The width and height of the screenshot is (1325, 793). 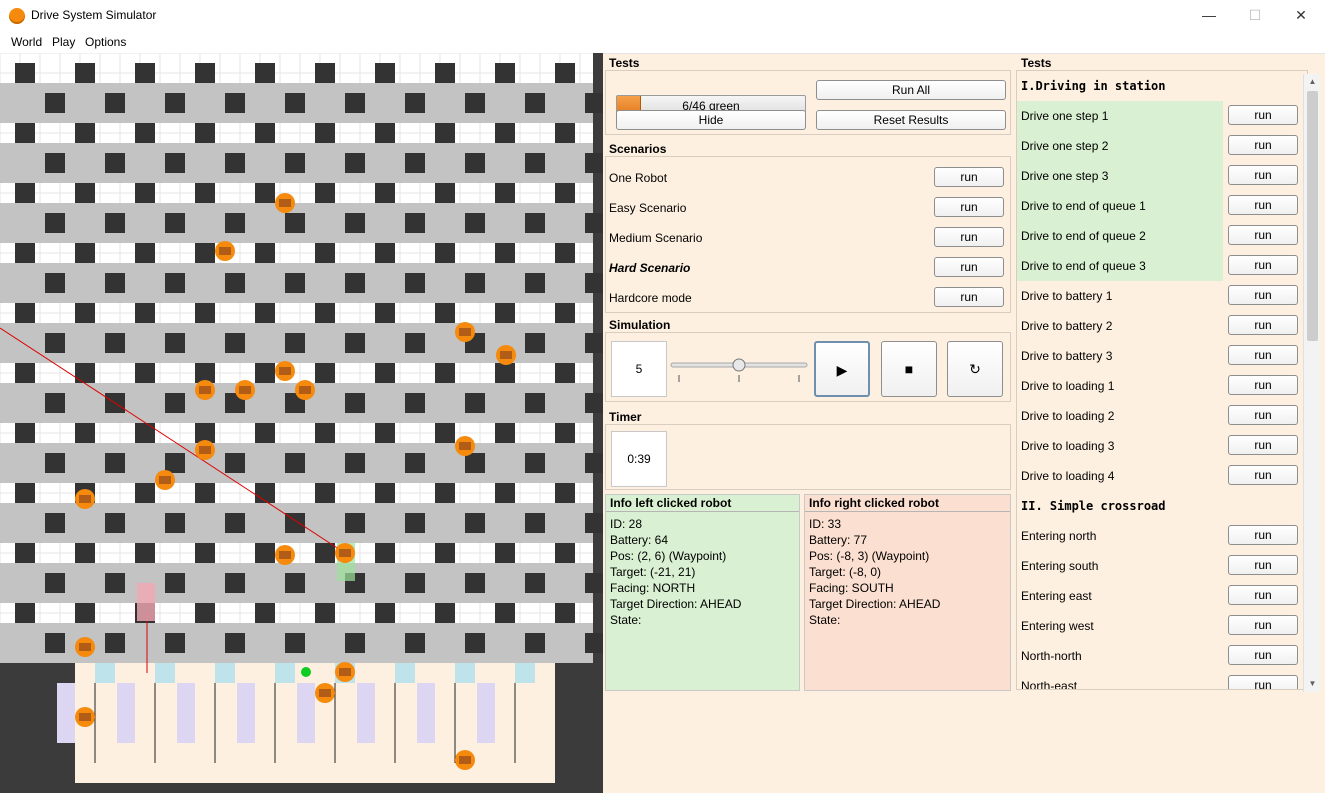 What do you see at coordinates (426, 713) in the screenshot?
I see `loading-cell` at bounding box center [426, 713].